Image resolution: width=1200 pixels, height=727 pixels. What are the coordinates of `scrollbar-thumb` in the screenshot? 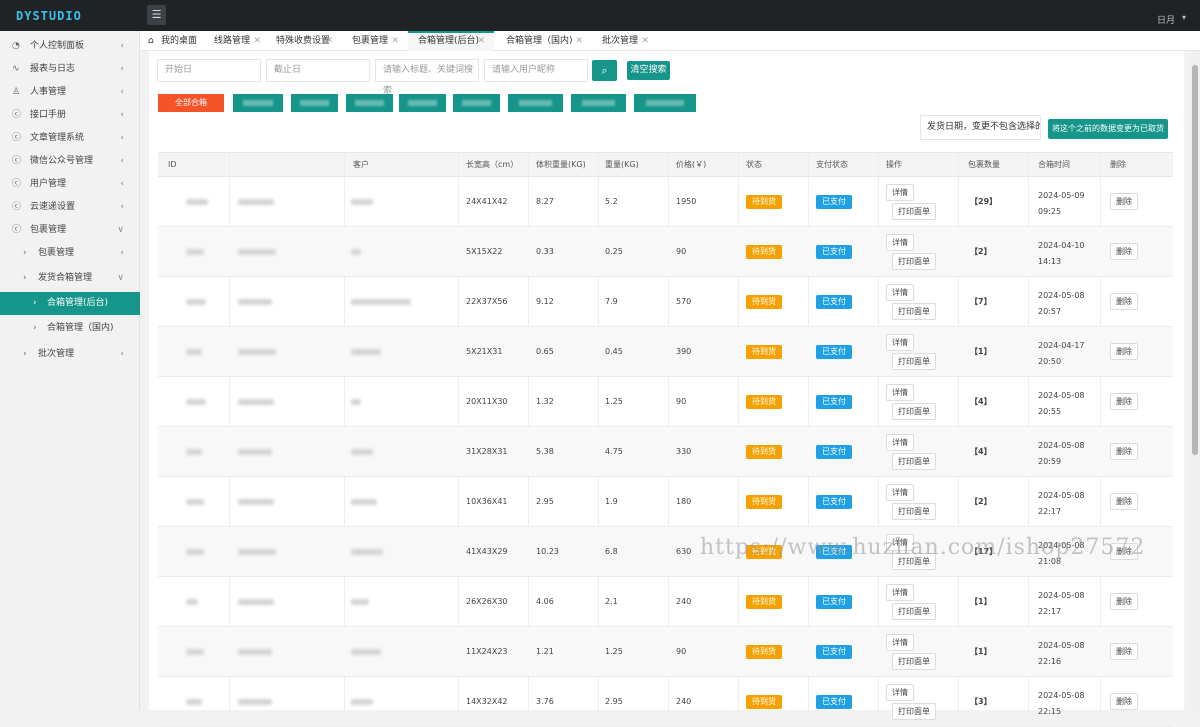 It's located at (1195, 260).